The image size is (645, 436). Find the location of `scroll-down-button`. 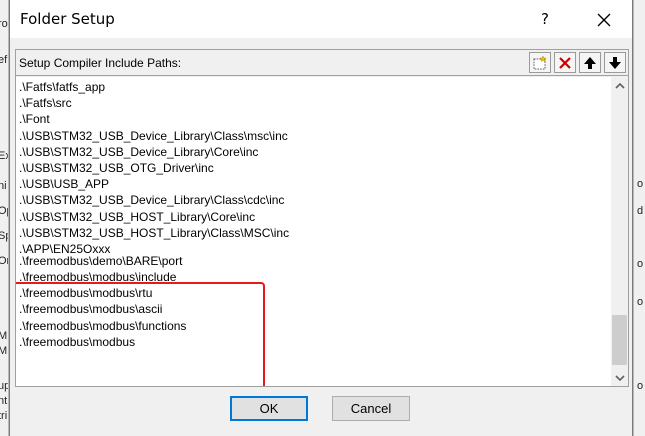

scroll-down-button is located at coordinates (619, 377).